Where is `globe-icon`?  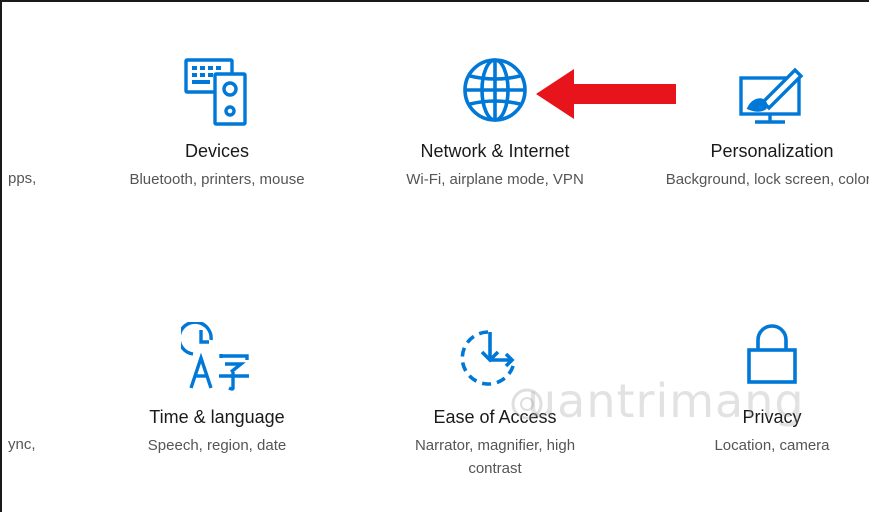 globe-icon is located at coordinates (495, 92).